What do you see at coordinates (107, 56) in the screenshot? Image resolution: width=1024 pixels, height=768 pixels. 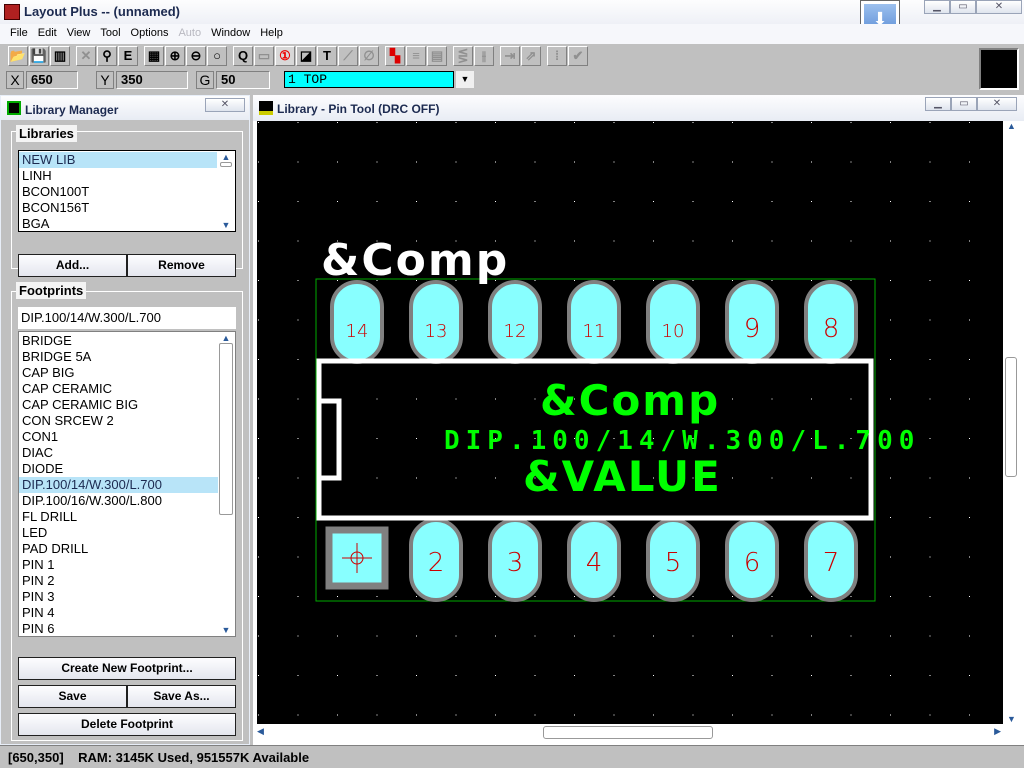 I see `find-button: ⚲` at bounding box center [107, 56].